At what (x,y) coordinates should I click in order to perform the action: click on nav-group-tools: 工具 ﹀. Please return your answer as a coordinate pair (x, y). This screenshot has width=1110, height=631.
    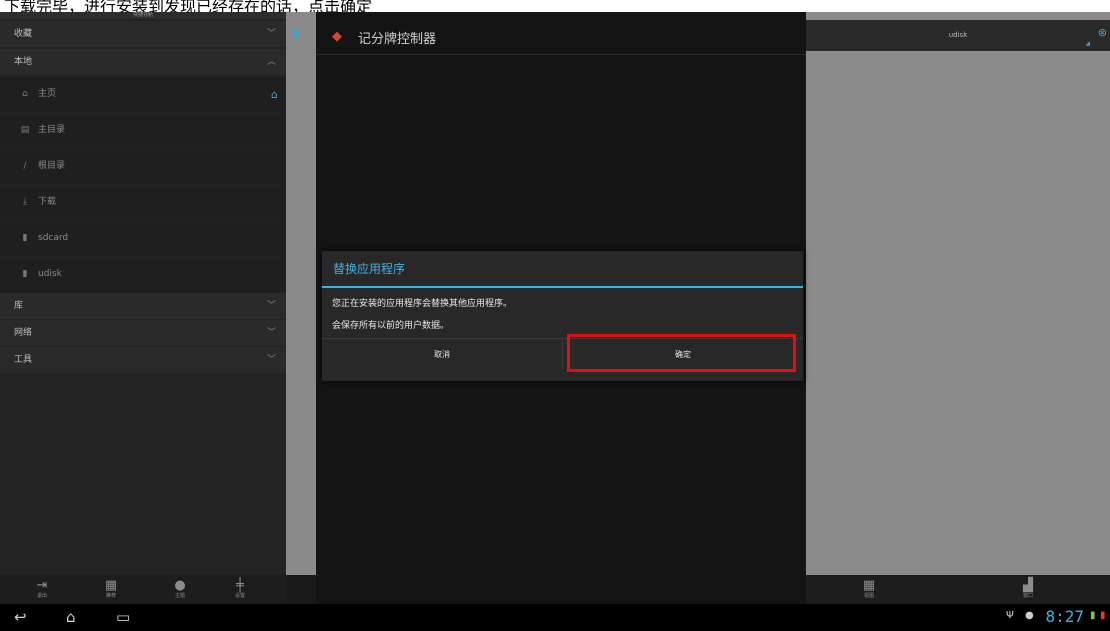
    Looking at the image, I should click on (143, 360).